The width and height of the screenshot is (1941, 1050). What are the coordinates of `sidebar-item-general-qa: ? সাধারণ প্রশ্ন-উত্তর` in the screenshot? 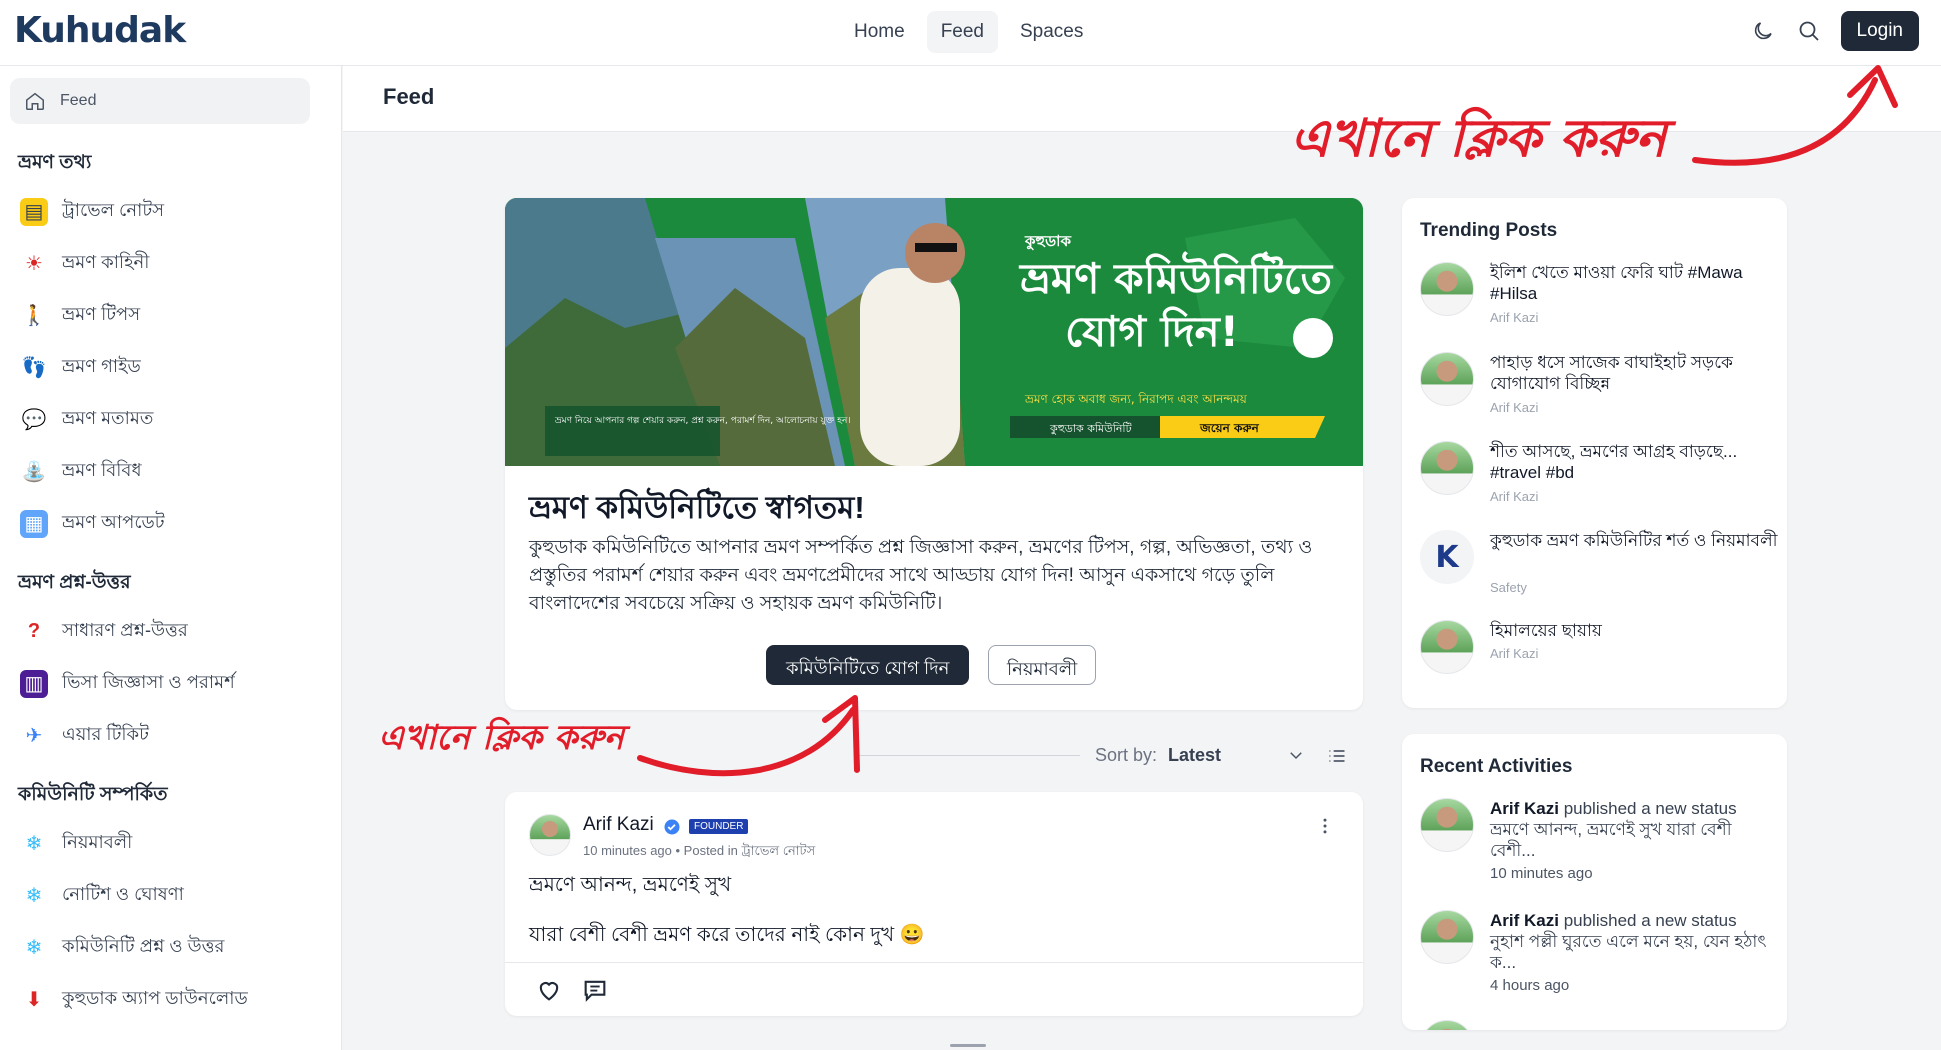 It's located at (104, 631).